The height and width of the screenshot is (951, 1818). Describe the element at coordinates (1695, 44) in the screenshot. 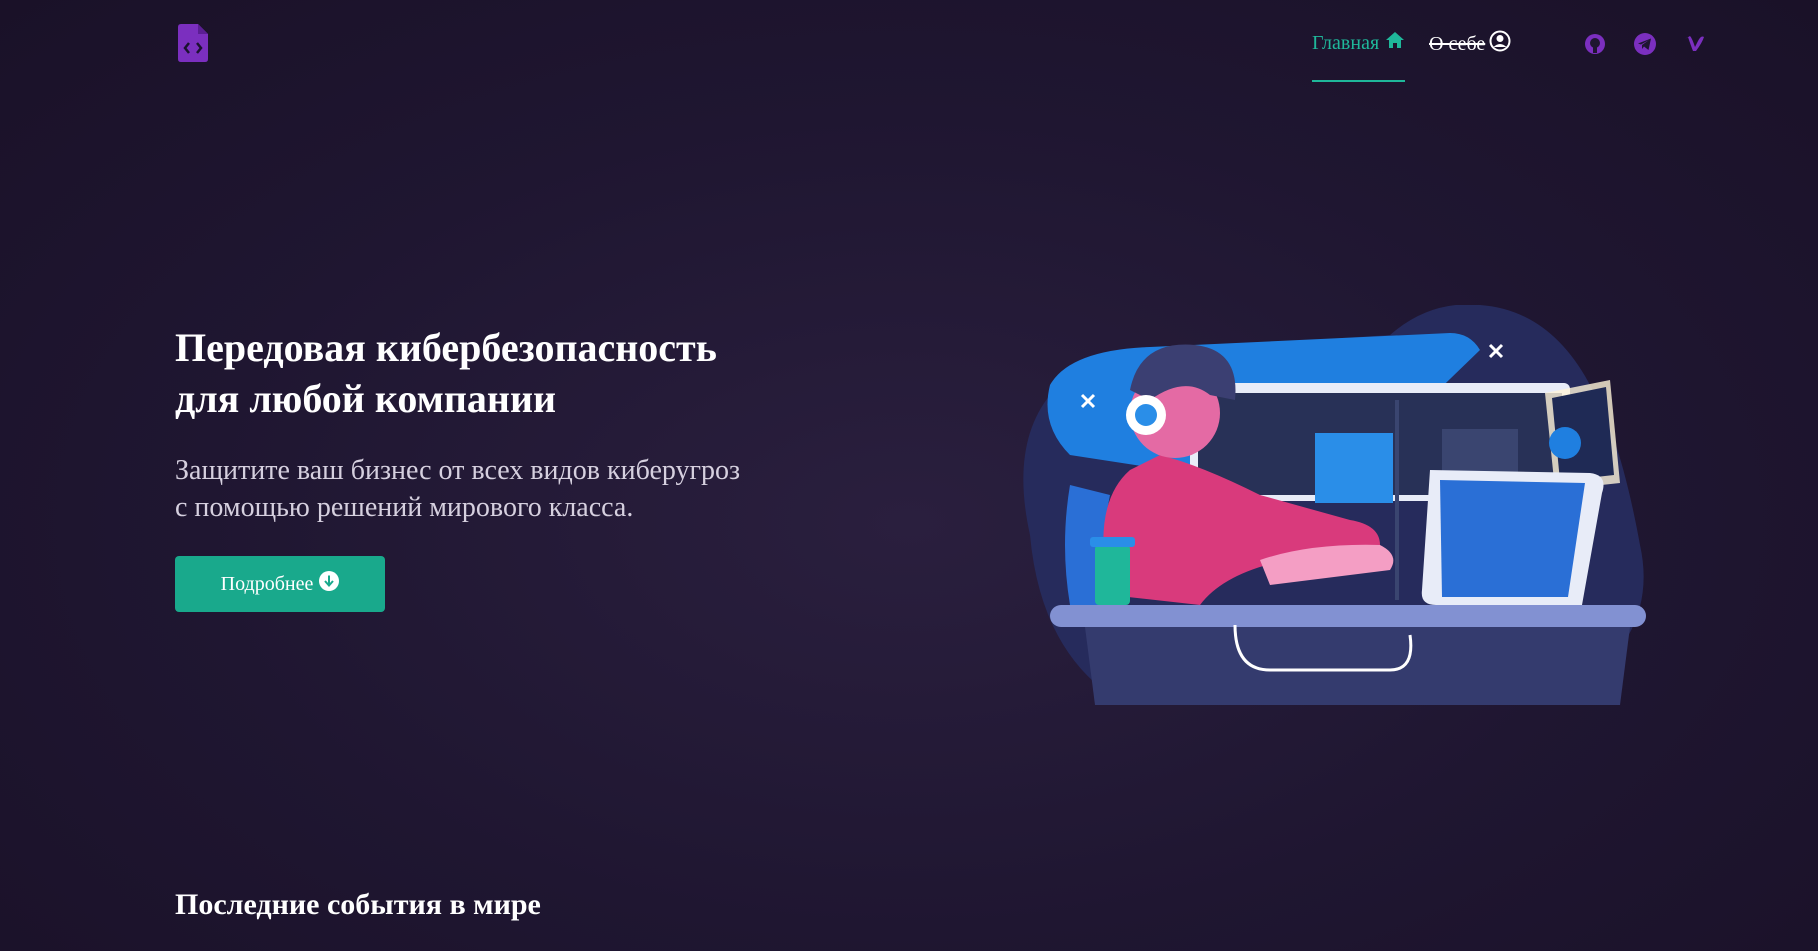

I see `vimeo-icon` at that location.